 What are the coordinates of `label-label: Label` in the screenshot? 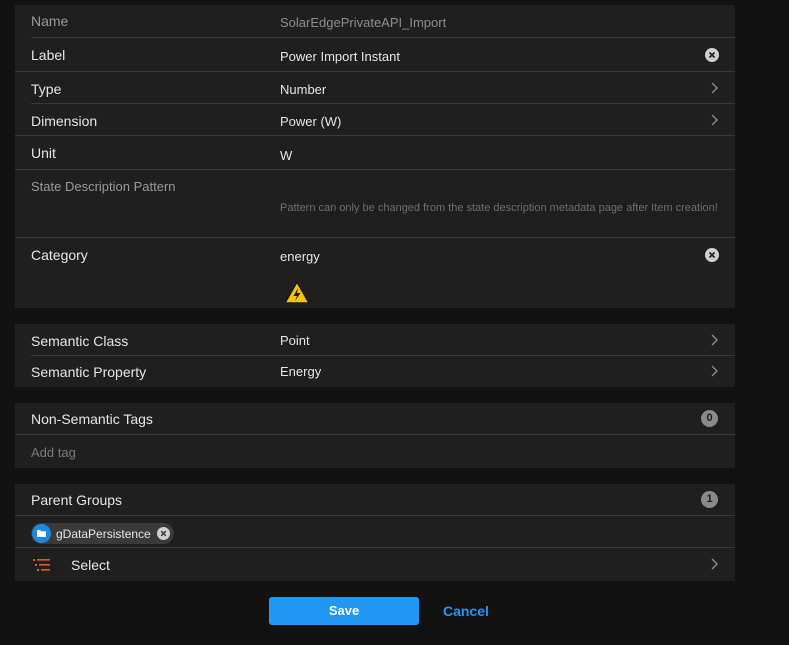 It's located at (48, 55).